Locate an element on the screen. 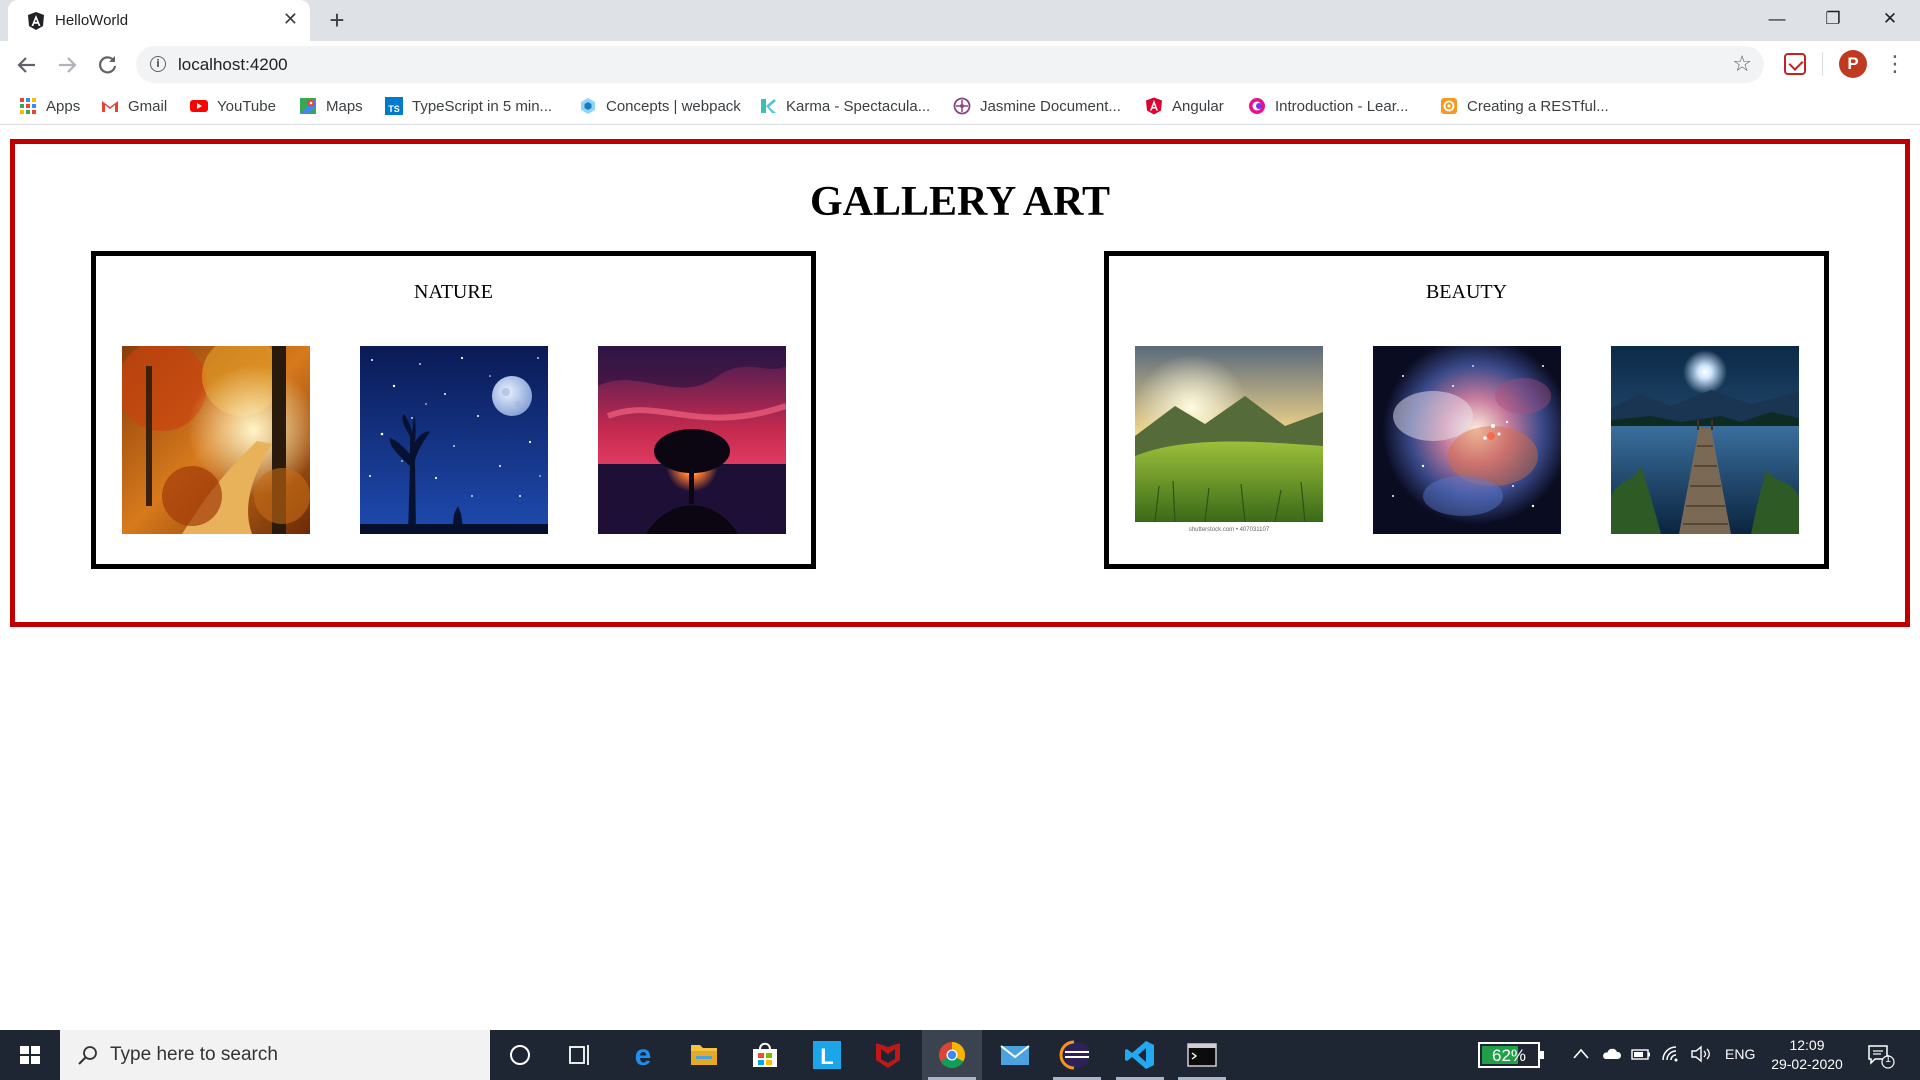 Image resolution: width=1920 pixels, height=1080 pixels. youtube-icon is located at coordinates (199, 106).